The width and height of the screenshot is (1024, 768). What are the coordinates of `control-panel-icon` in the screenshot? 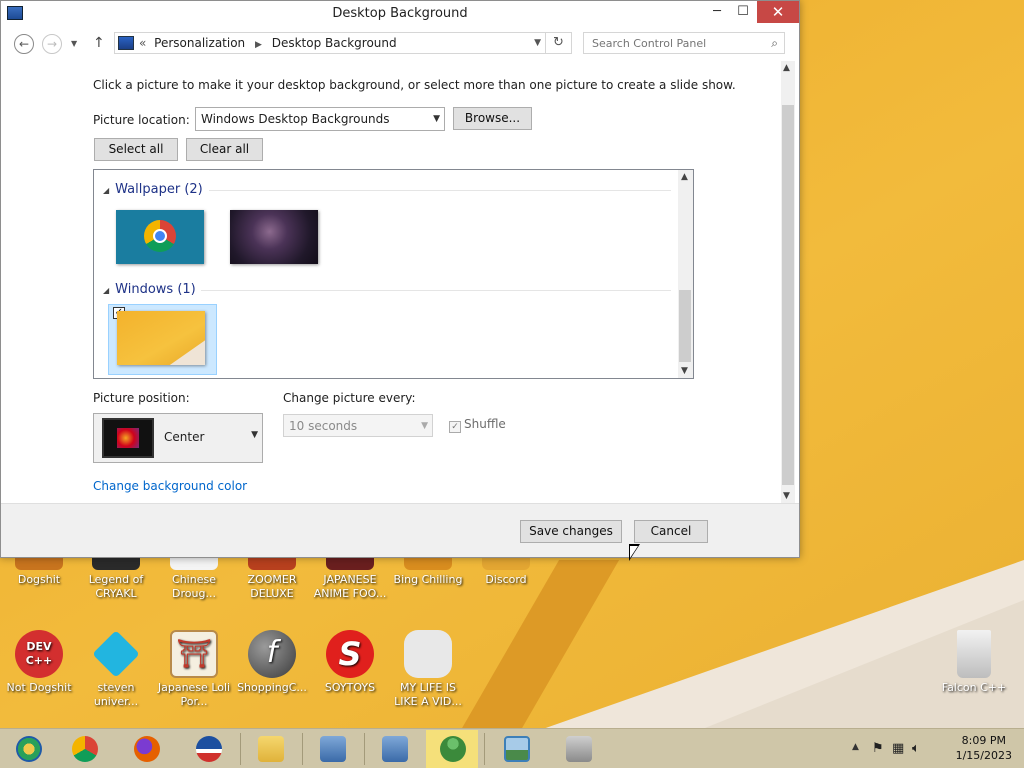 It's located at (126, 43).